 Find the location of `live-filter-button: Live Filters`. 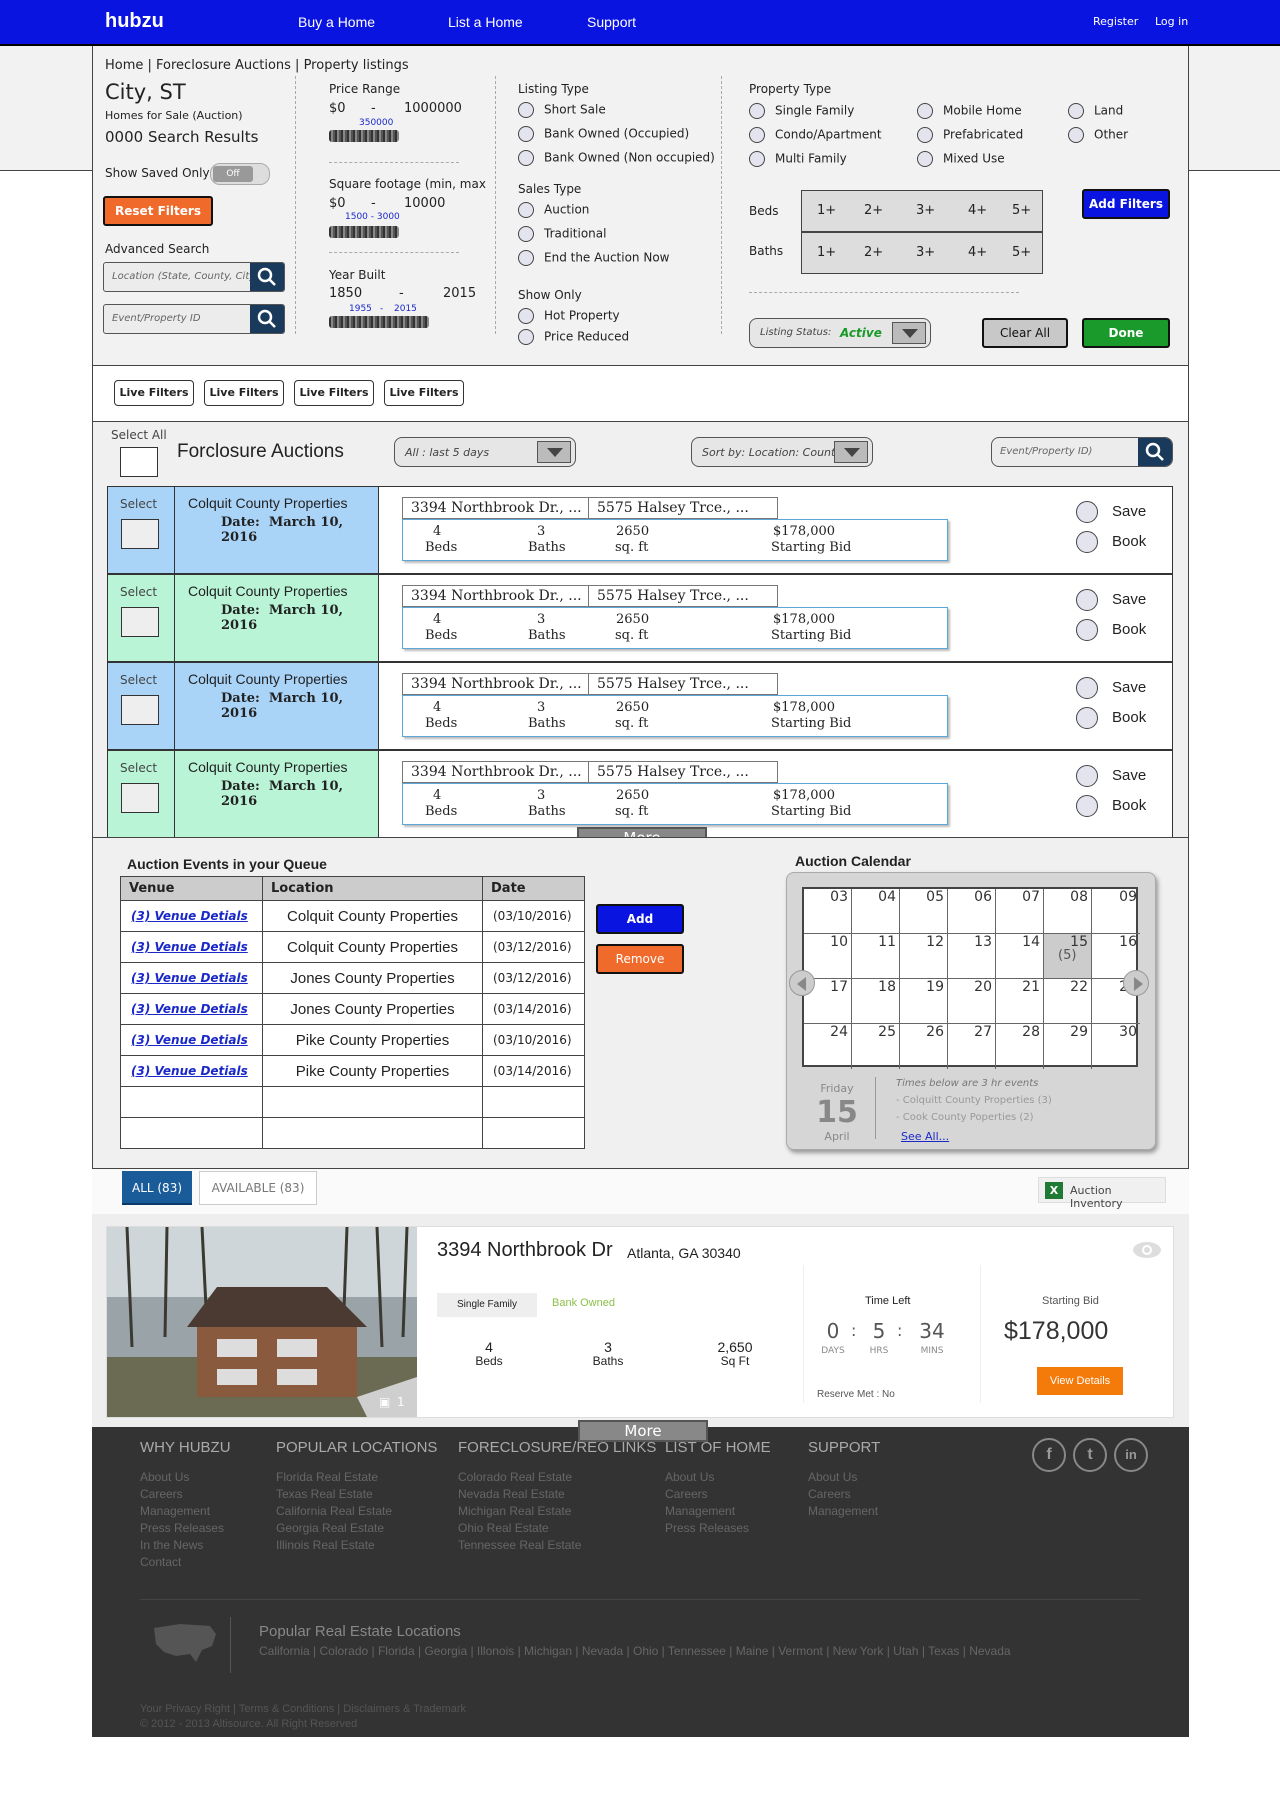

live-filter-button: Live Filters is located at coordinates (244, 393).